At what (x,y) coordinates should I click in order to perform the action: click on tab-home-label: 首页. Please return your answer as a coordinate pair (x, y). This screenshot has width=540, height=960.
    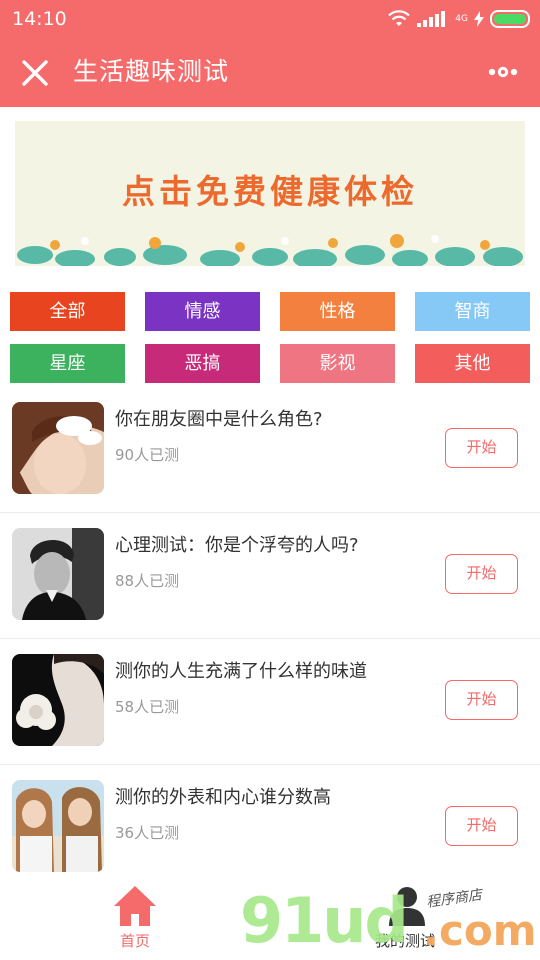
    Looking at the image, I should click on (134, 941).